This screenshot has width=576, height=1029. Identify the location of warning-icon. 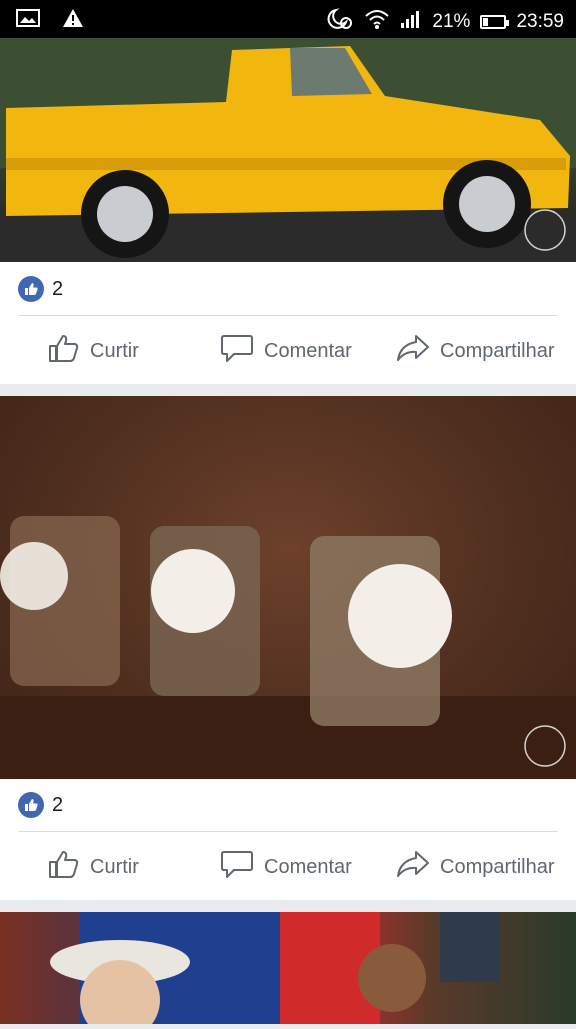
(73, 20).